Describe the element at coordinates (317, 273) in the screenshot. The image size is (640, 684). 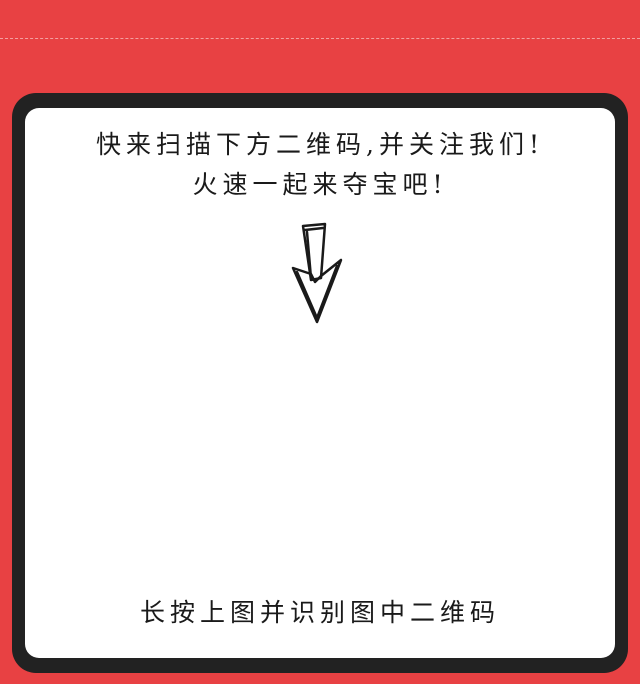
I see `down-arrow-icon` at that location.